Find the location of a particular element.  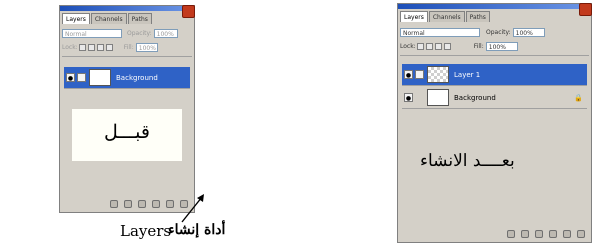

tab-channels: Channels is located at coordinates (446, 16).